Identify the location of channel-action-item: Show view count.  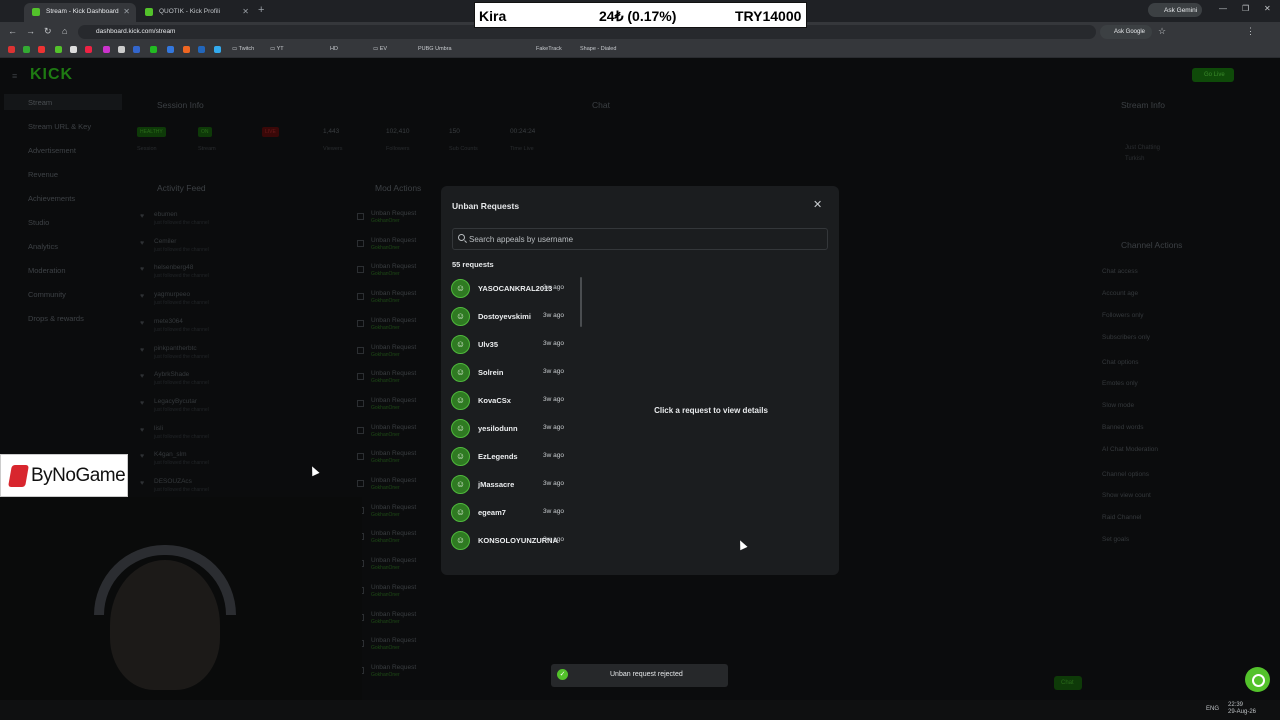
(1126, 495).